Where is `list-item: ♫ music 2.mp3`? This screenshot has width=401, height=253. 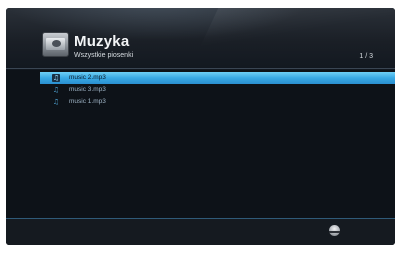
list-item: ♫ music 2.mp3 is located at coordinates (217, 78).